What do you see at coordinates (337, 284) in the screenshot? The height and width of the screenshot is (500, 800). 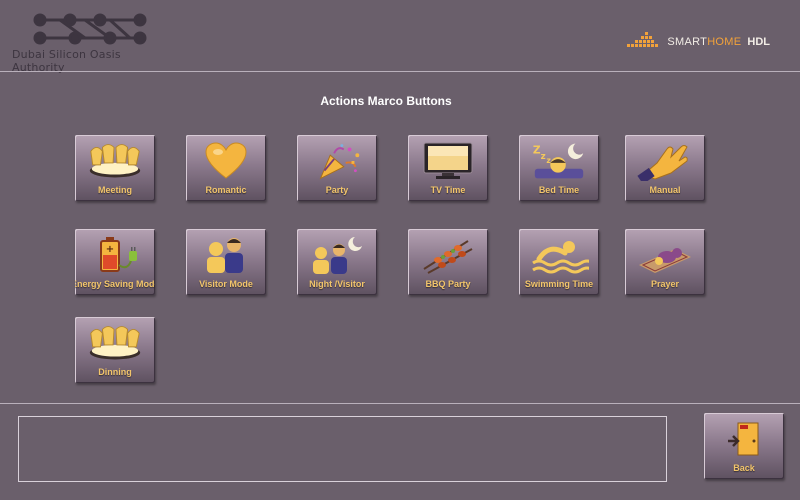 I see `macro-label: Night /Visitor` at bounding box center [337, 284].